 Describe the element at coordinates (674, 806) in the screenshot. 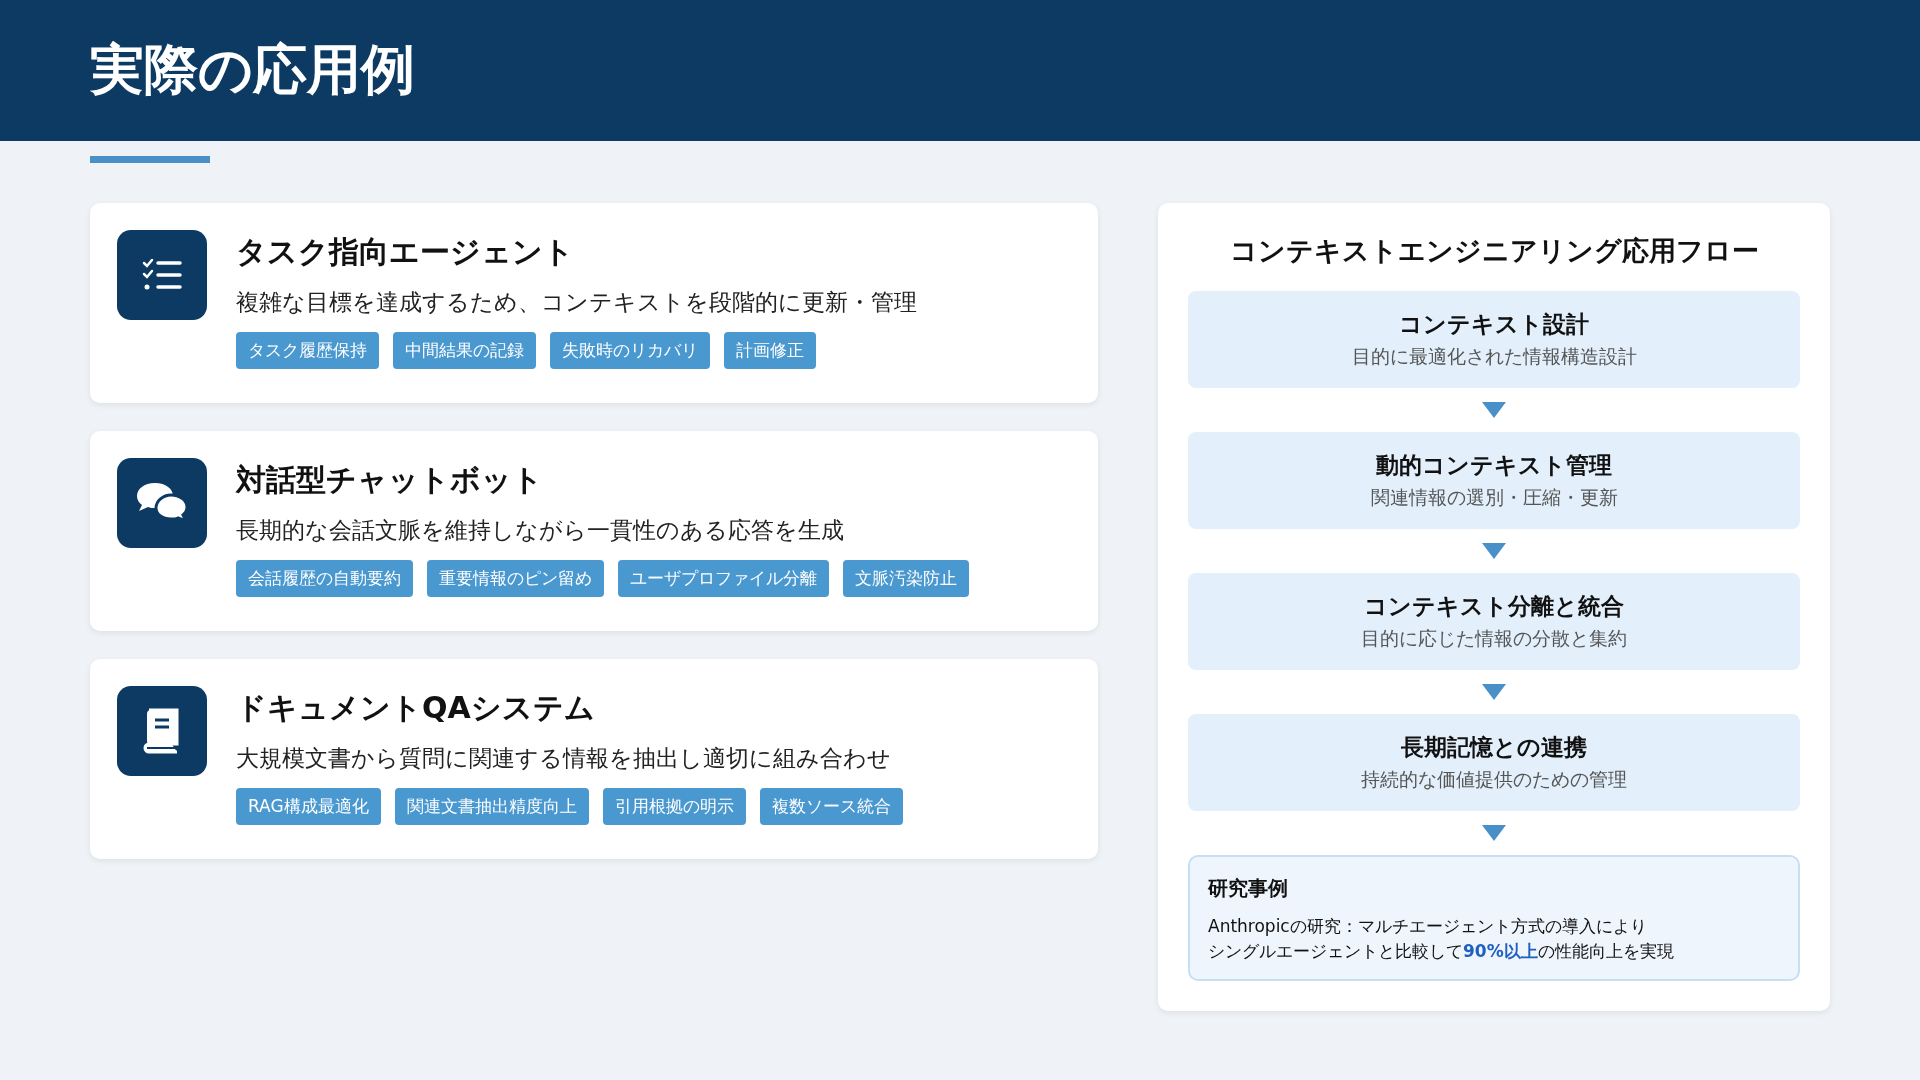

I see `feature-tag: 引用根拠の明示` at that location.